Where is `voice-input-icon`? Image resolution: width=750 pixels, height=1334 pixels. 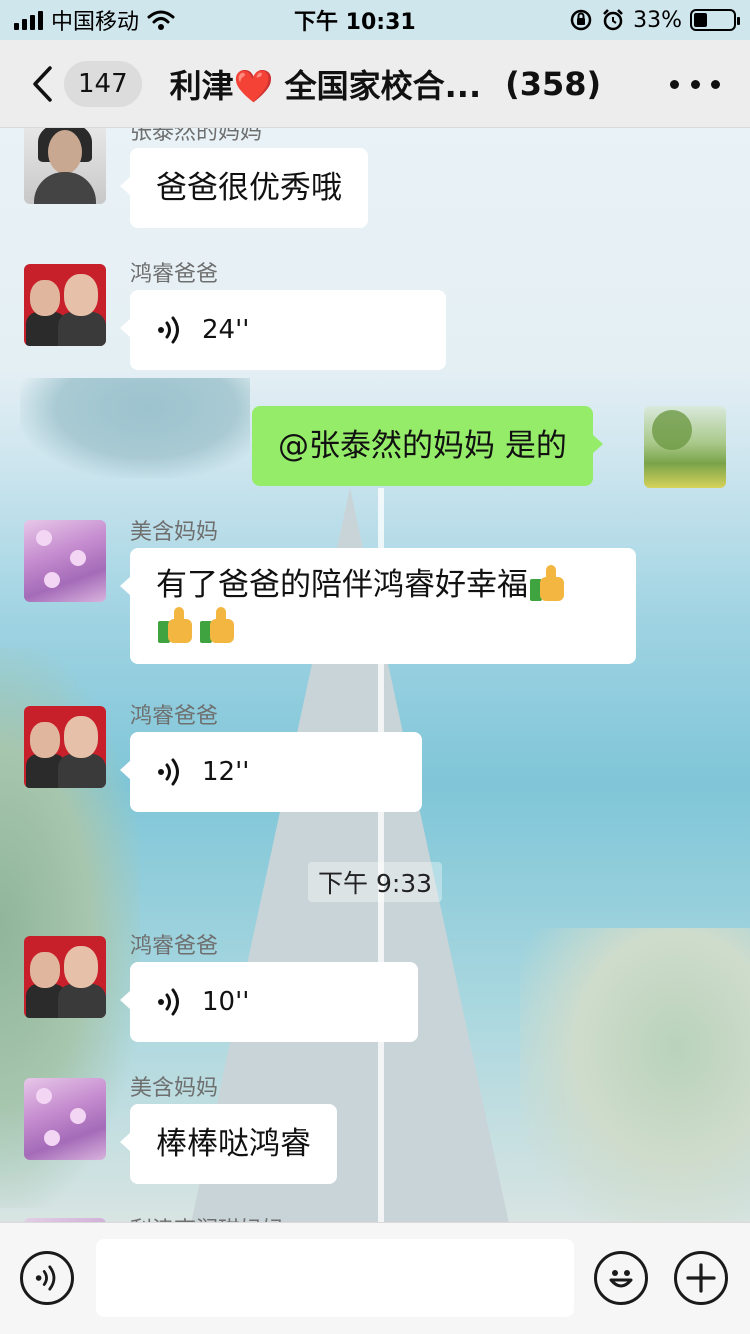
voice-input-icon is located at coordinates (45, 1278).